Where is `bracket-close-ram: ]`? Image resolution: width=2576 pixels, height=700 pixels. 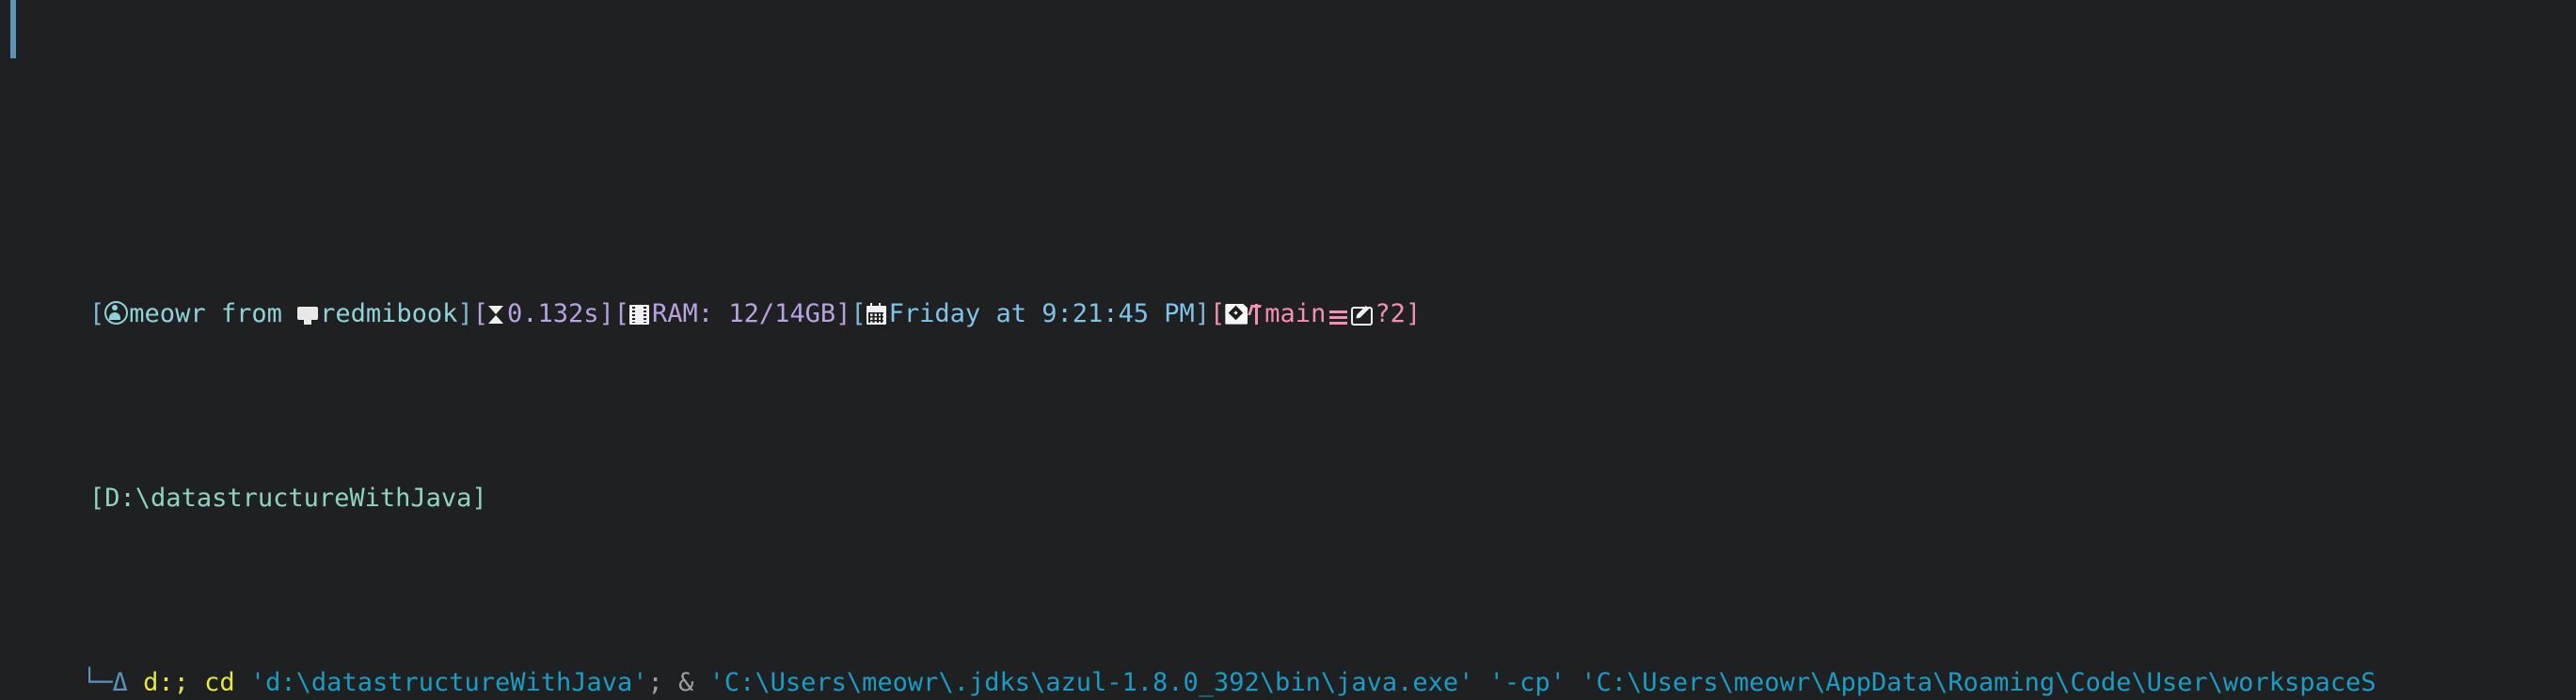 bracket-close-ram: ] is located at coordinates (843, 313).